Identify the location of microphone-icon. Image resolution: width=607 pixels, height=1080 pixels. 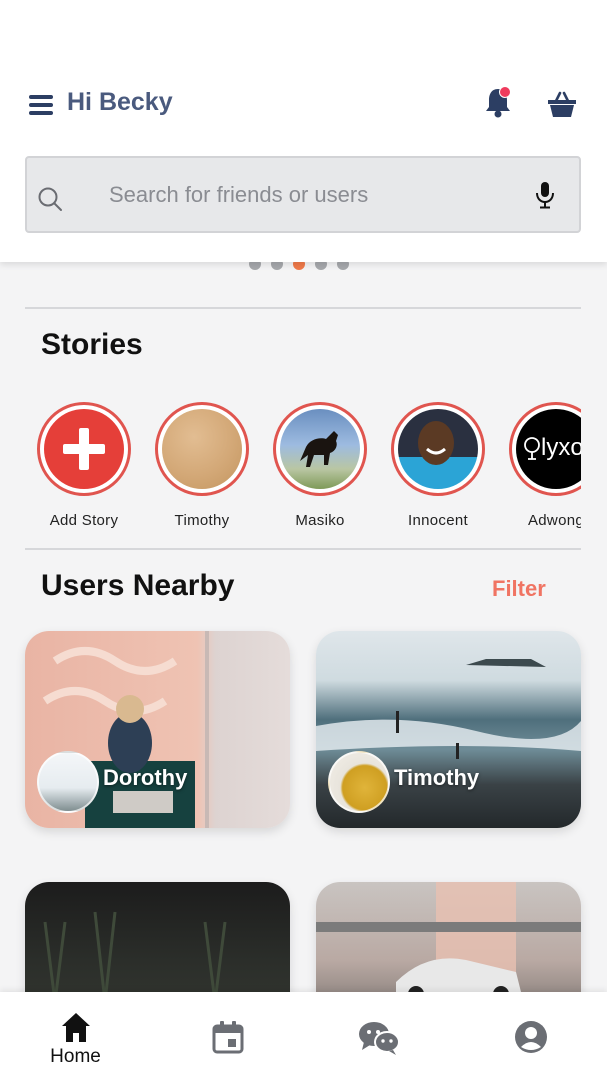
(545, 195).